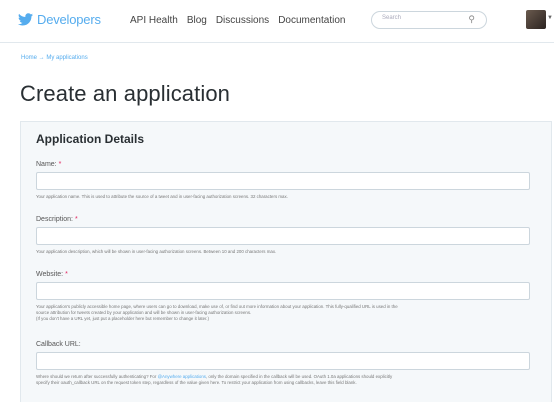 The width and height of the screenshot is (554, 402). I want to click on page-title: Create an application, so click(125, 93).